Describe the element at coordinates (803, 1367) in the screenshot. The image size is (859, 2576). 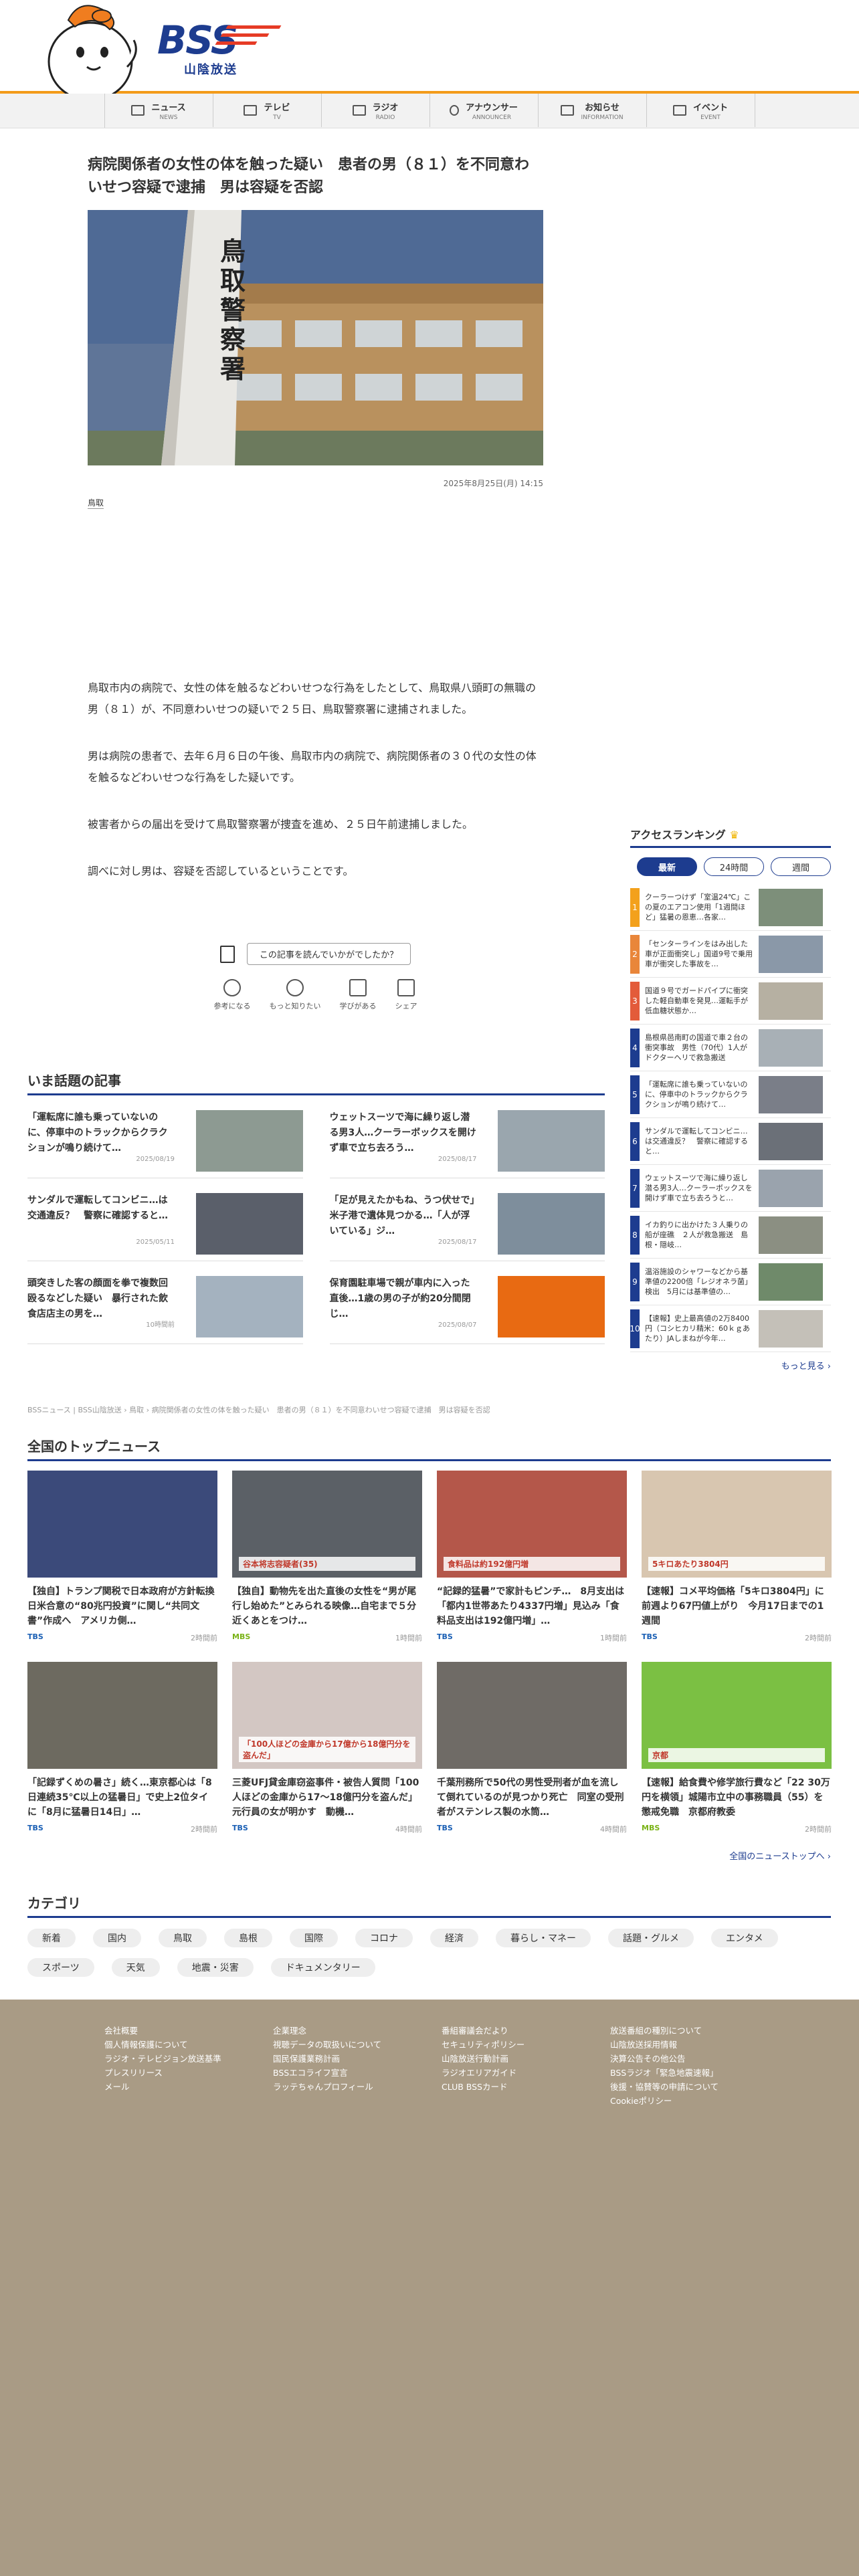
I see `more-label: もっと見る` at that location.